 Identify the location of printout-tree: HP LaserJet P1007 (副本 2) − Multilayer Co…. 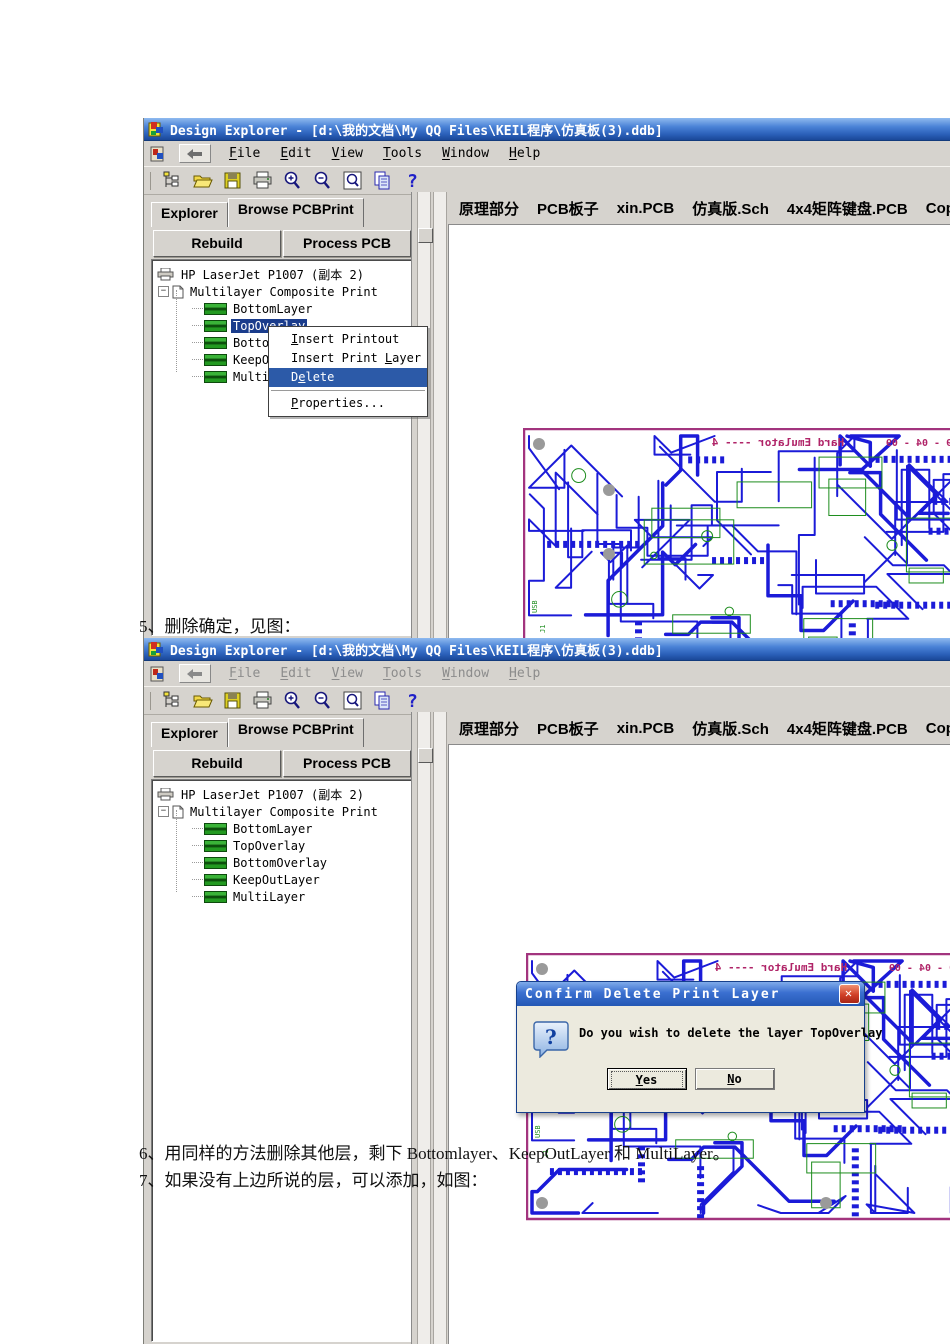
(282, 1060).